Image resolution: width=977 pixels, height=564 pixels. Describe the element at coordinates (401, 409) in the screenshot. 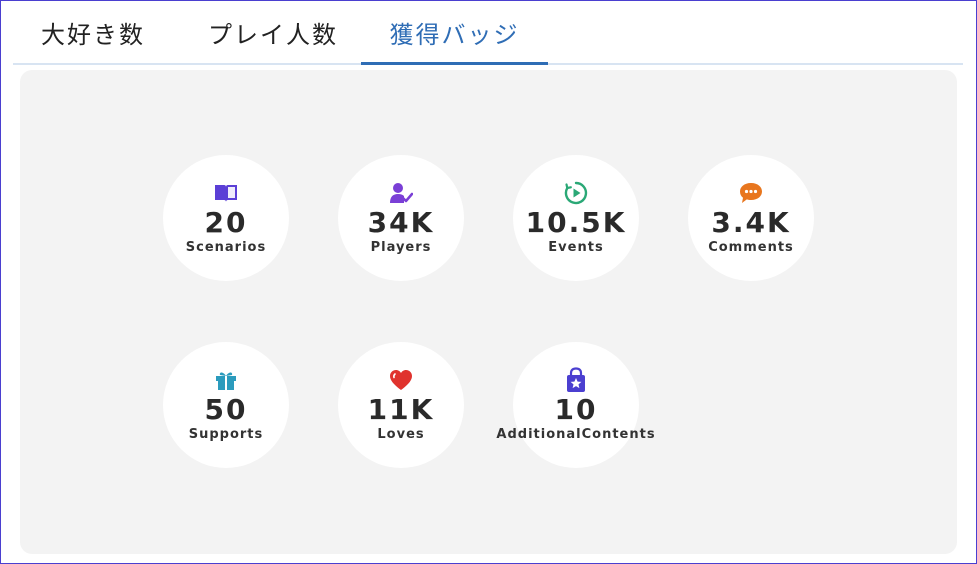

I see `badge-value: 11K` at that location.